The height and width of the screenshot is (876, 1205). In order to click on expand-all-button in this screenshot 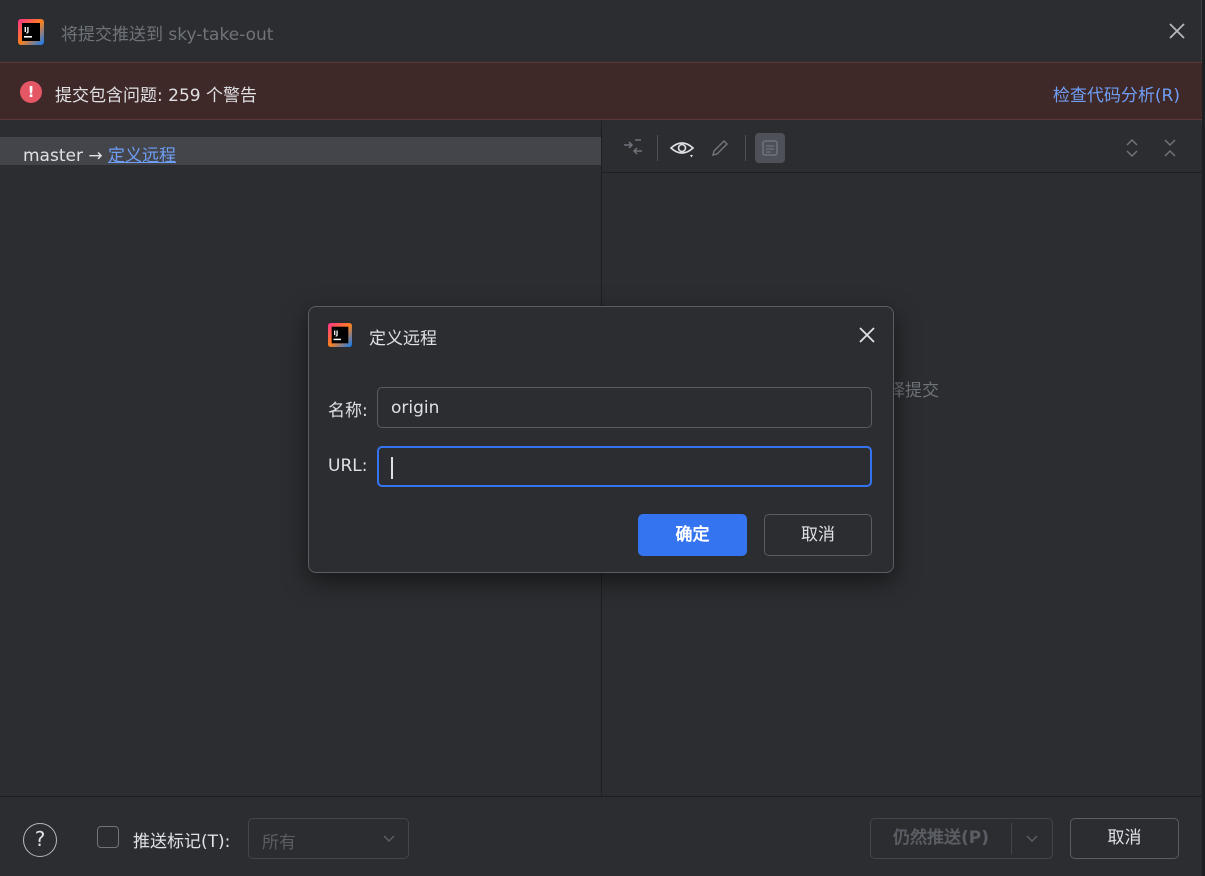, I will do `click(1132, 148)`.